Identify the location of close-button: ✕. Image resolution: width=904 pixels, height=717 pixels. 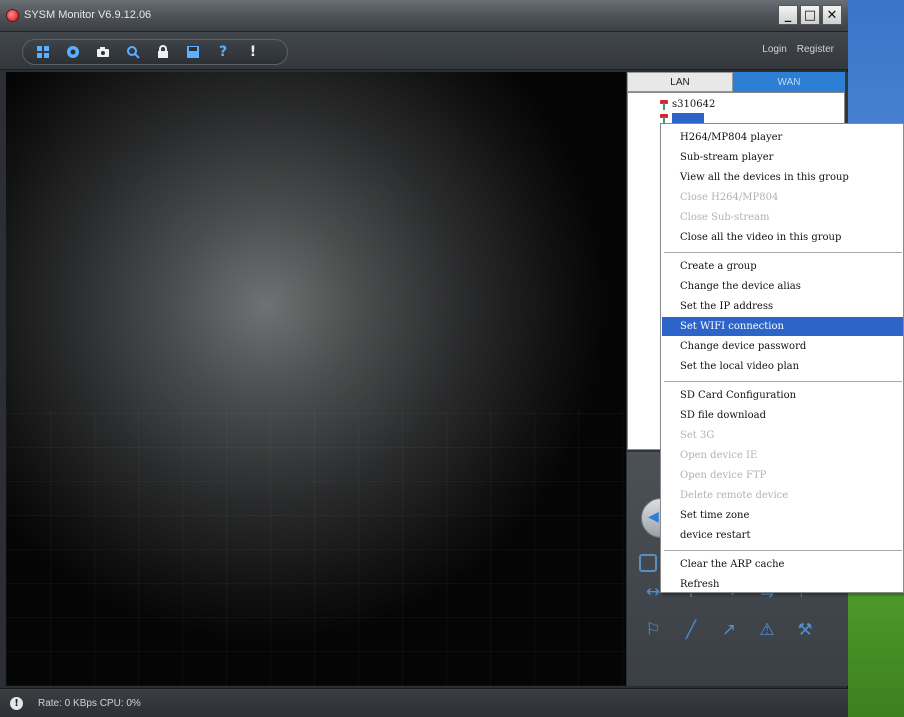
(832, 15).